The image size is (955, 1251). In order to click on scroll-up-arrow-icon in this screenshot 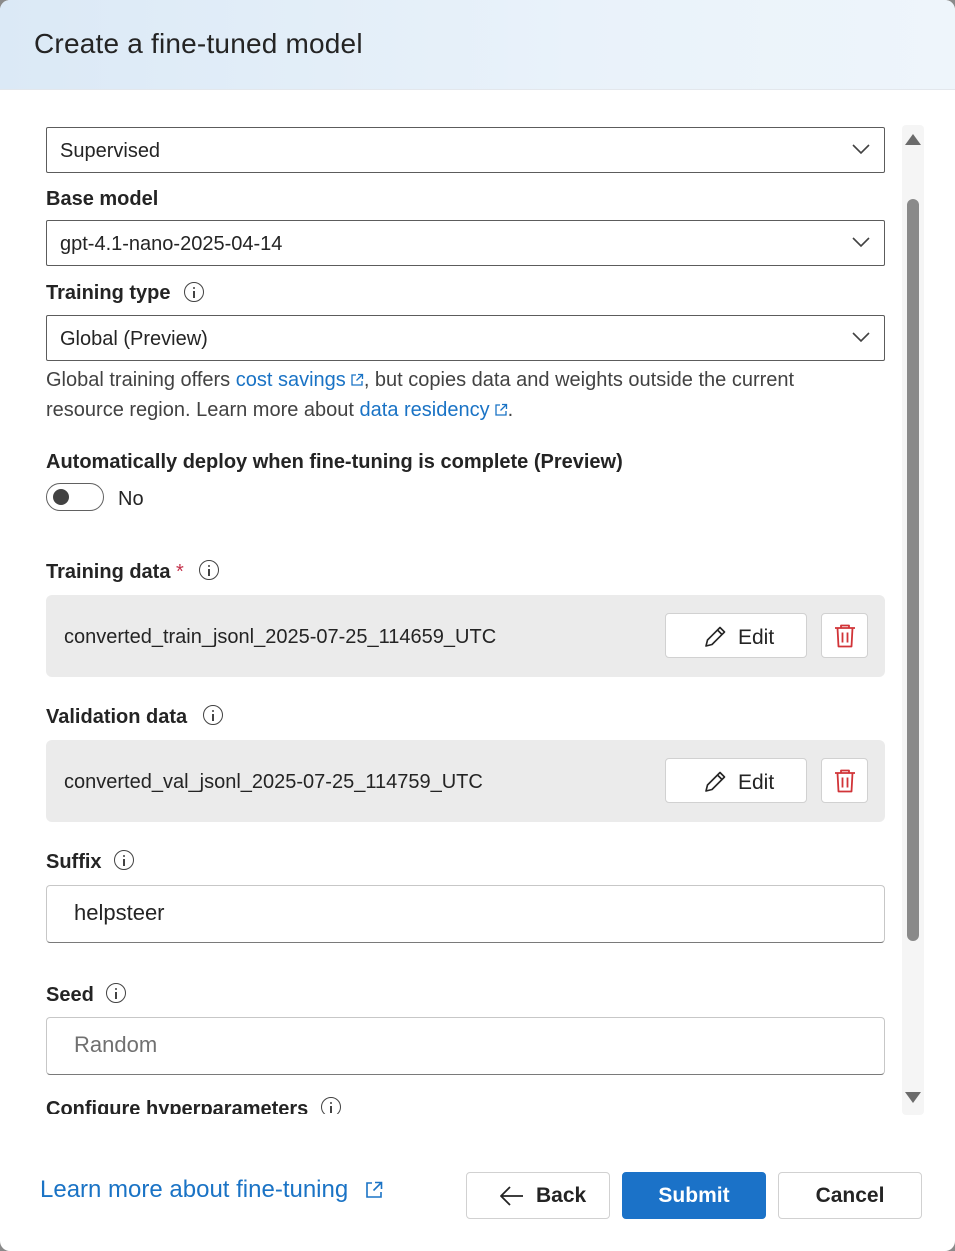, I will do `click(913, 139)`.